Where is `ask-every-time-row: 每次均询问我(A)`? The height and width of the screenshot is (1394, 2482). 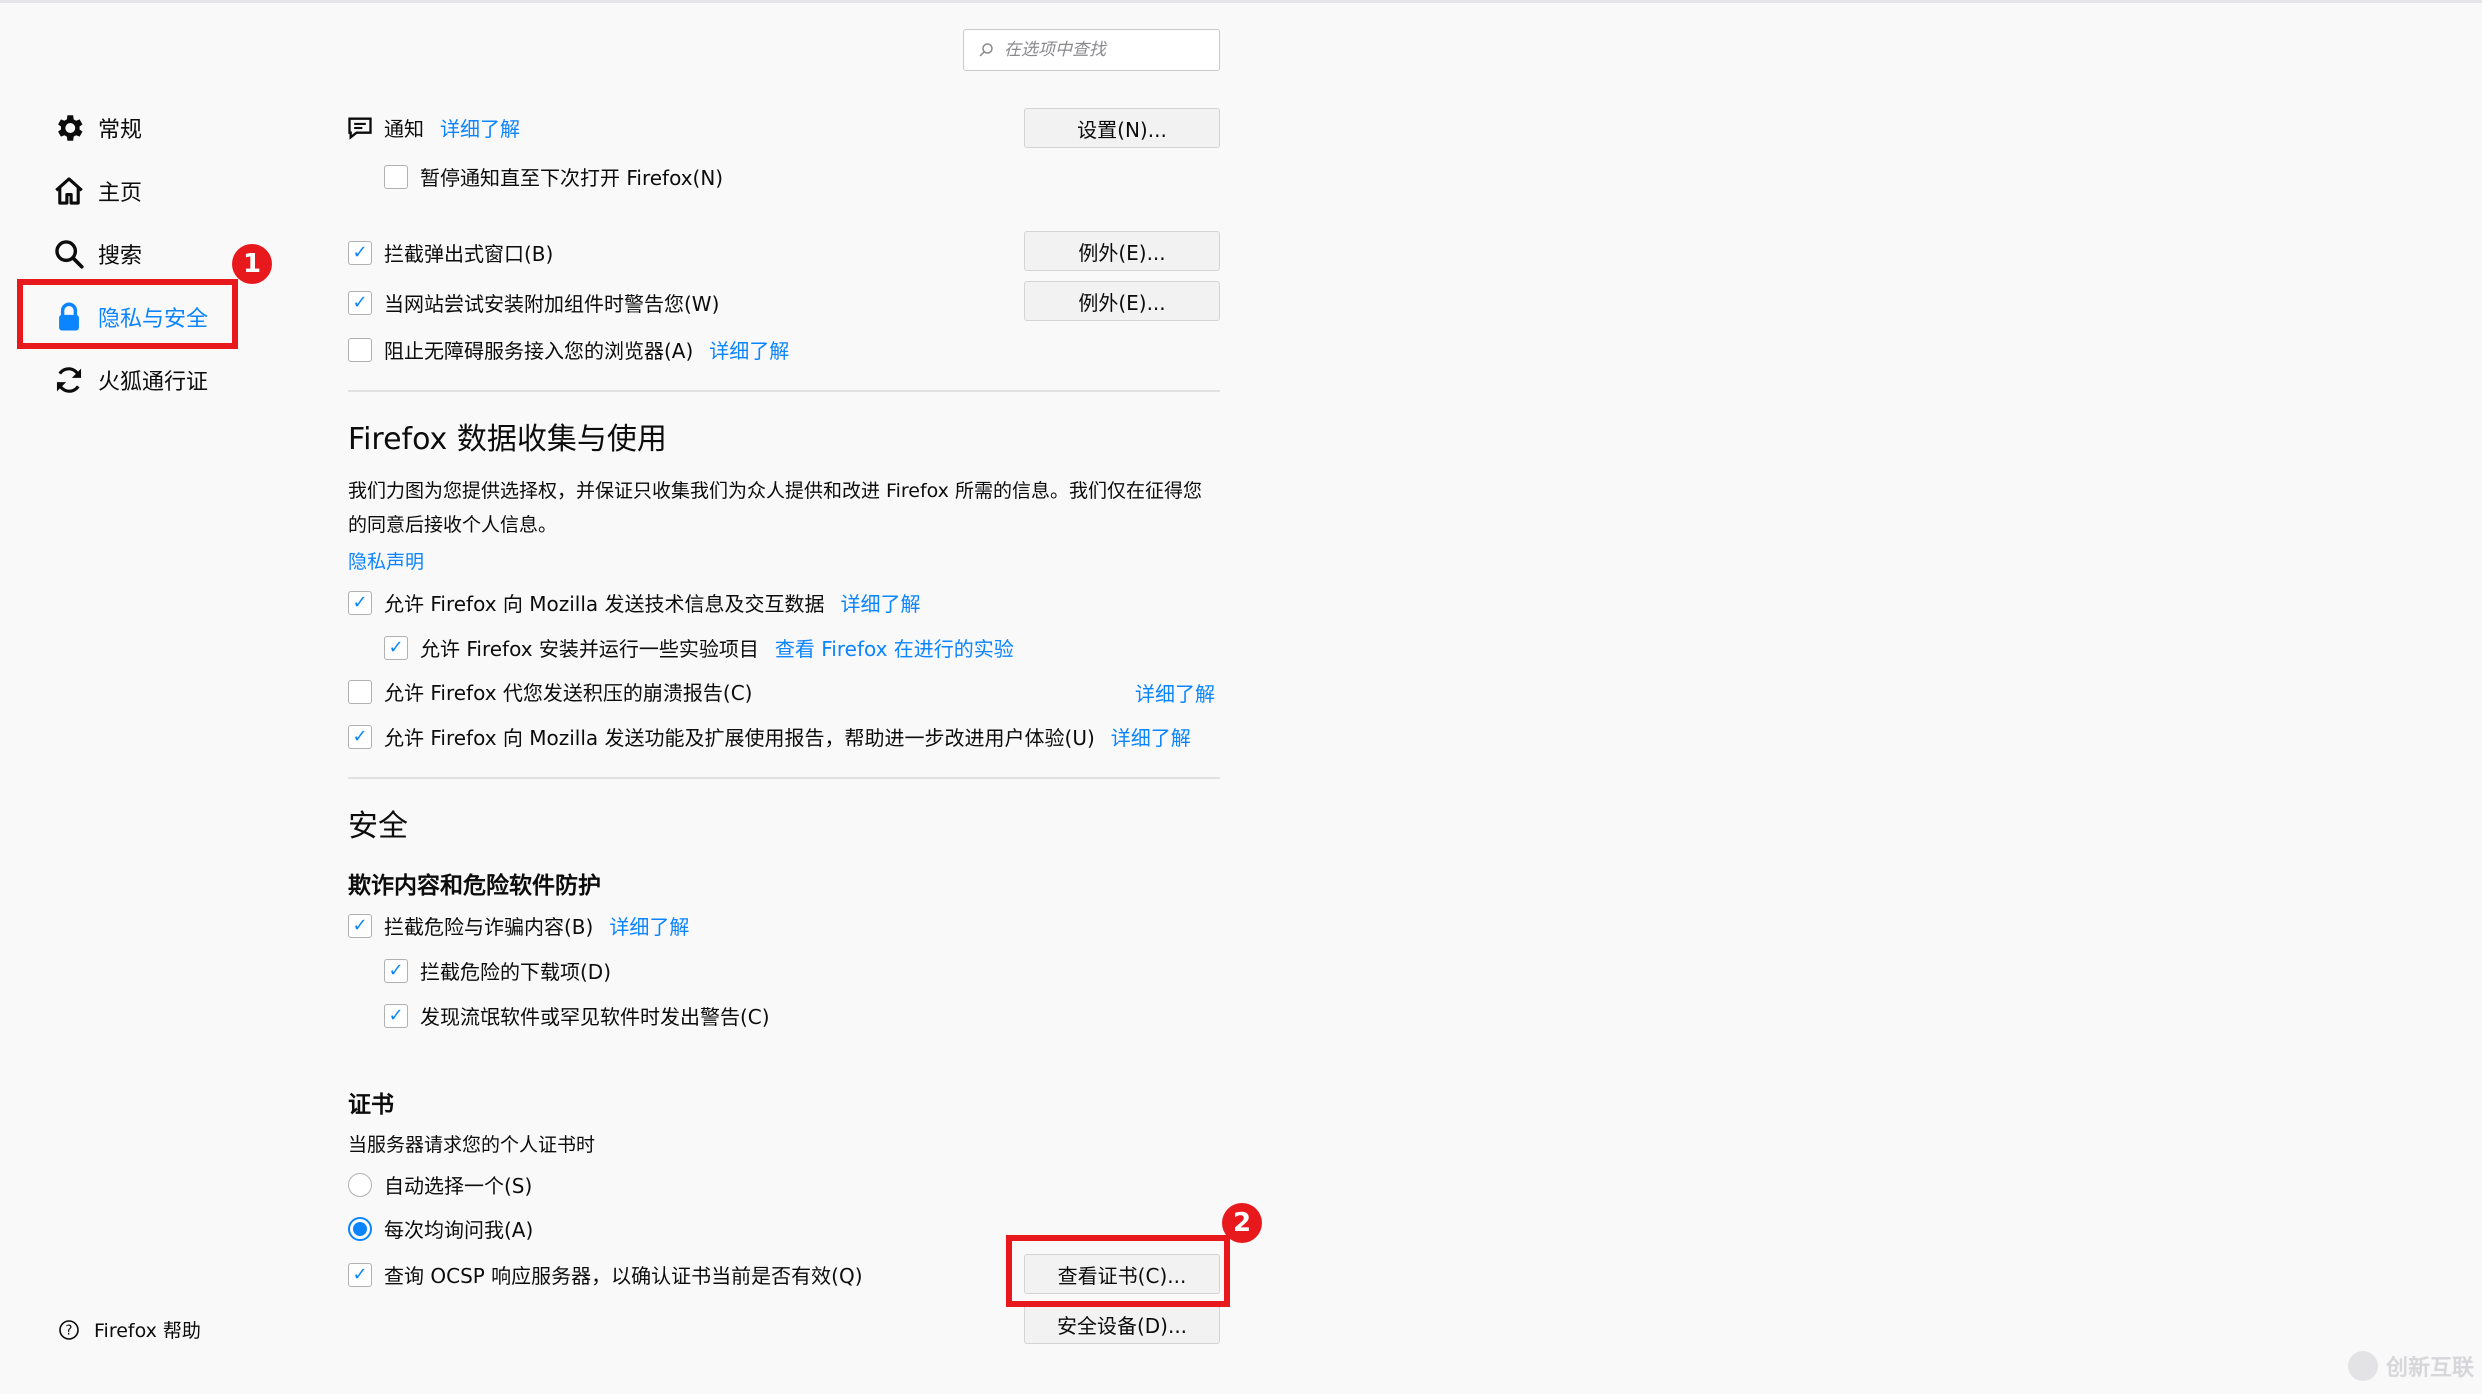 ask-every-time-row: 每次均询问我(A) is located at coordinates (440, 1228).